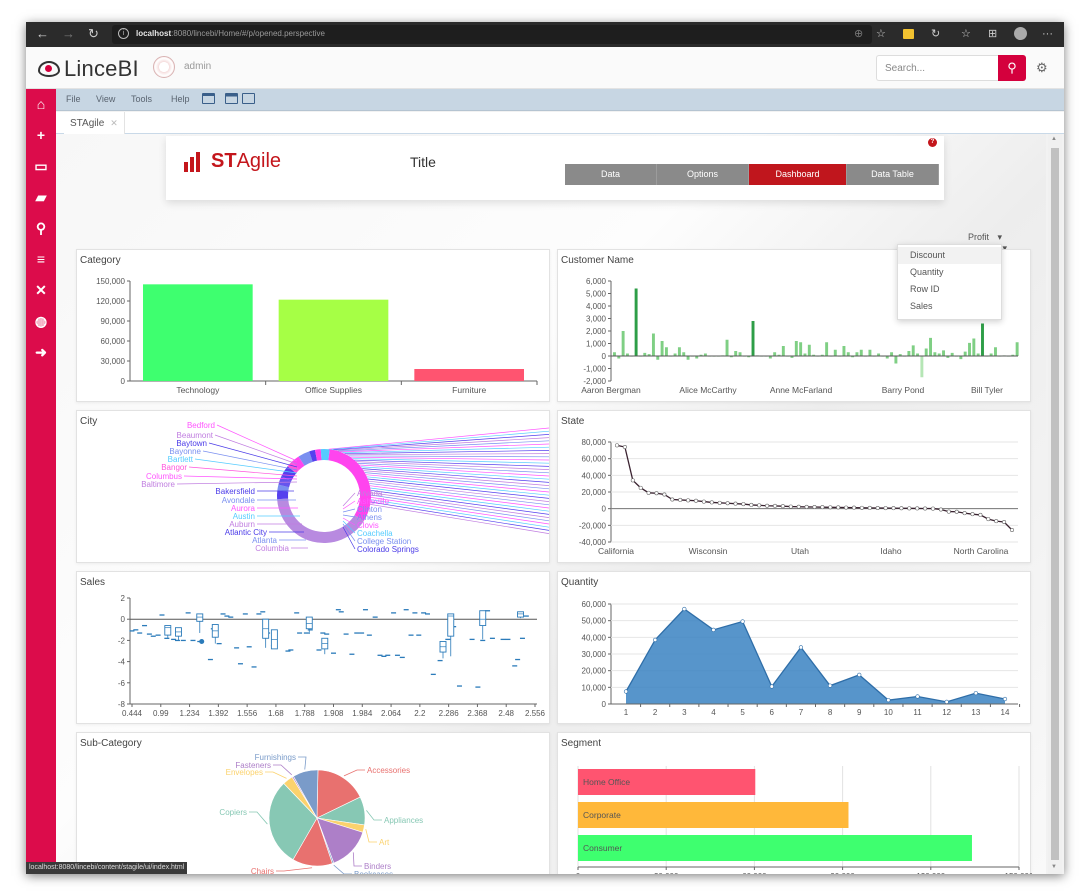  I want to click on x-tick-label: 11, so click(917, 712).